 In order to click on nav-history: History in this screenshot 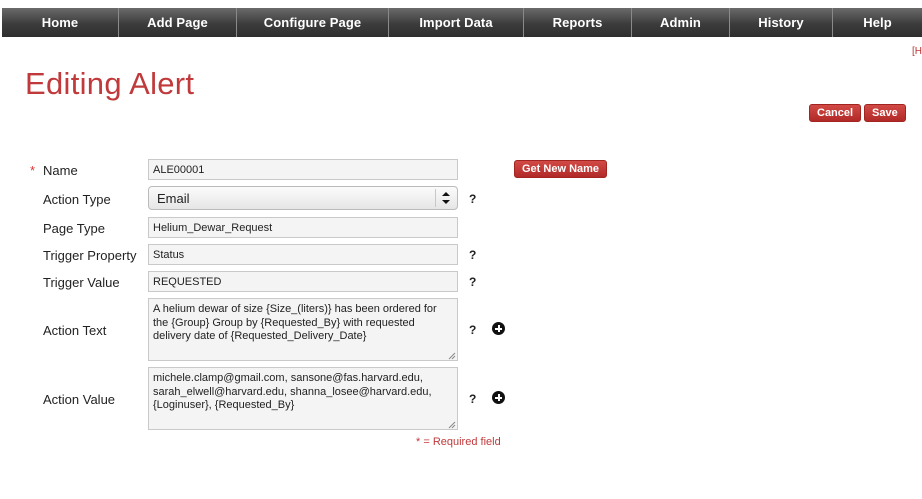, I will do `click(781, 22)`.